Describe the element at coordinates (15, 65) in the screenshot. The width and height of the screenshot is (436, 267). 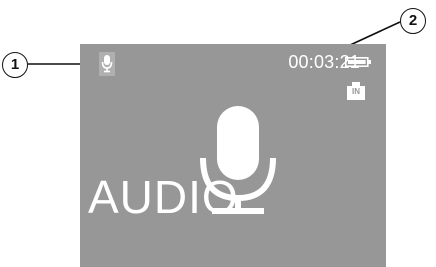
I see `callout-number-1: 1` at that location.